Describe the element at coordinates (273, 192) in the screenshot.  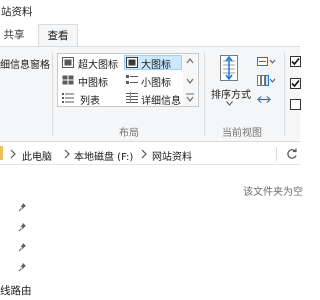
I see `empty-folder-message: 该文件夹为空` at that location.